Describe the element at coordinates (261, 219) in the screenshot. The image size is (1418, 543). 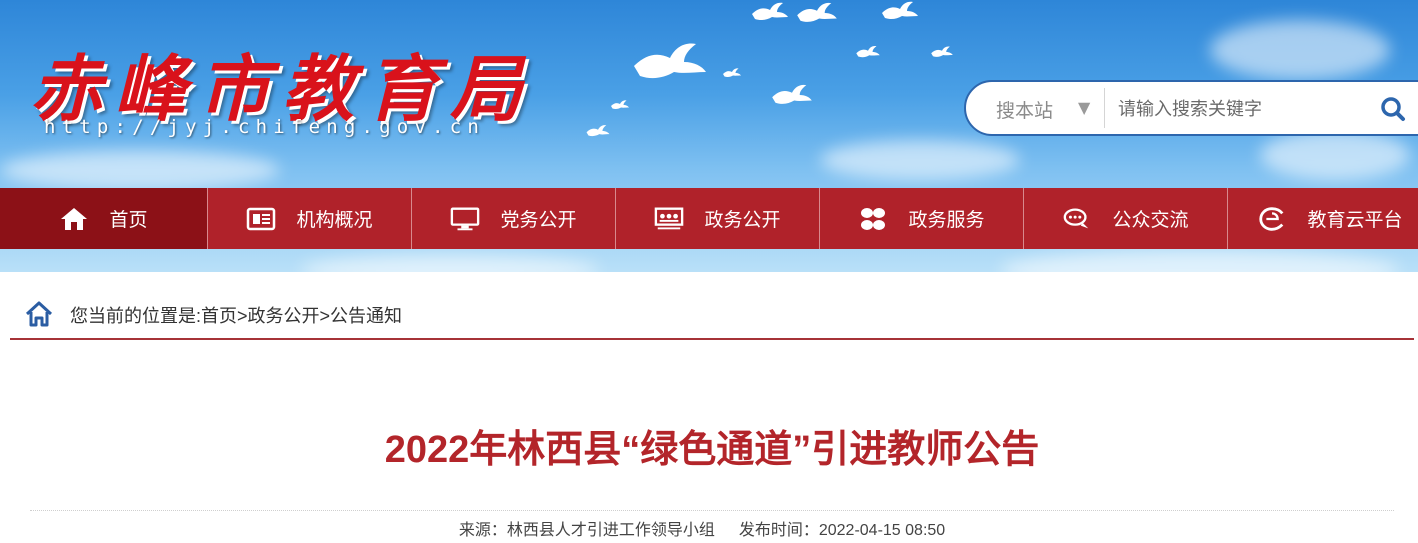
I see `newspaper-icon` at that location.